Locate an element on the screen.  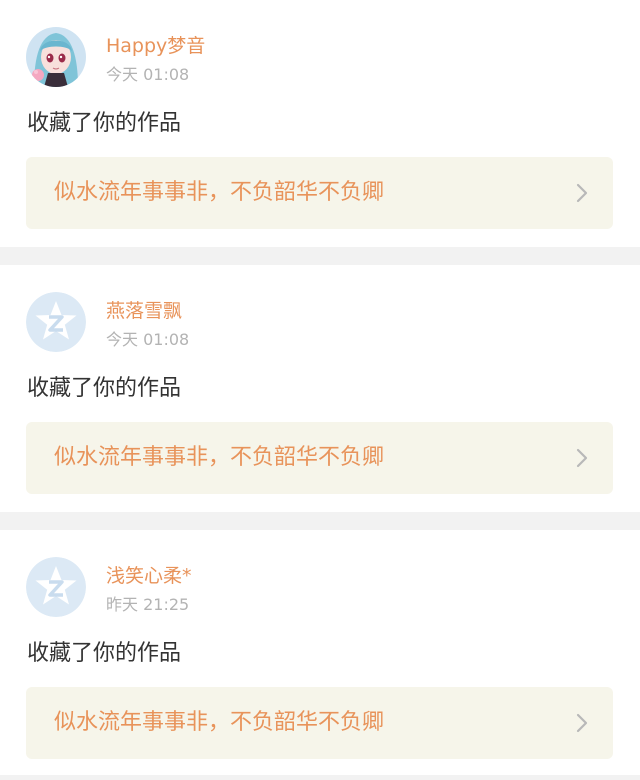
timestamp: 昨天 21:25 is located at coordinates (148, 604).